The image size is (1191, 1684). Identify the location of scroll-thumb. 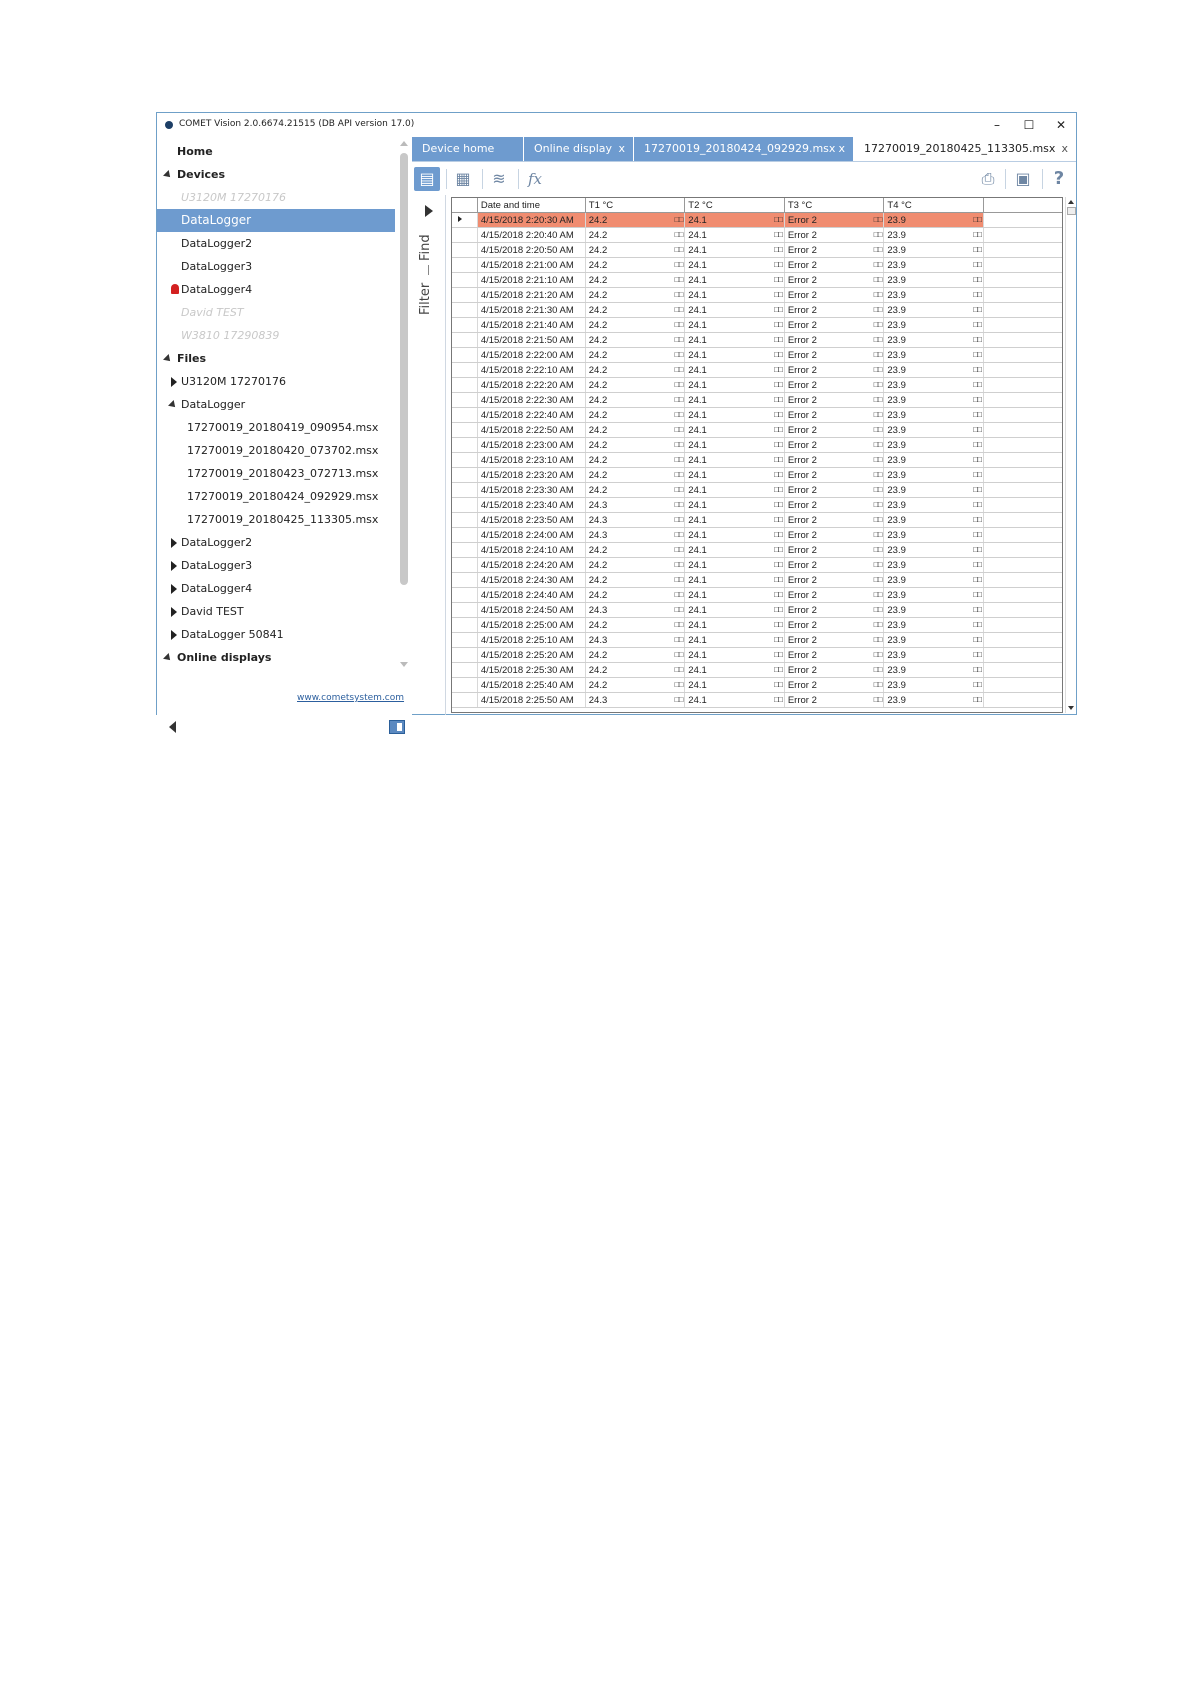
(404, 369).